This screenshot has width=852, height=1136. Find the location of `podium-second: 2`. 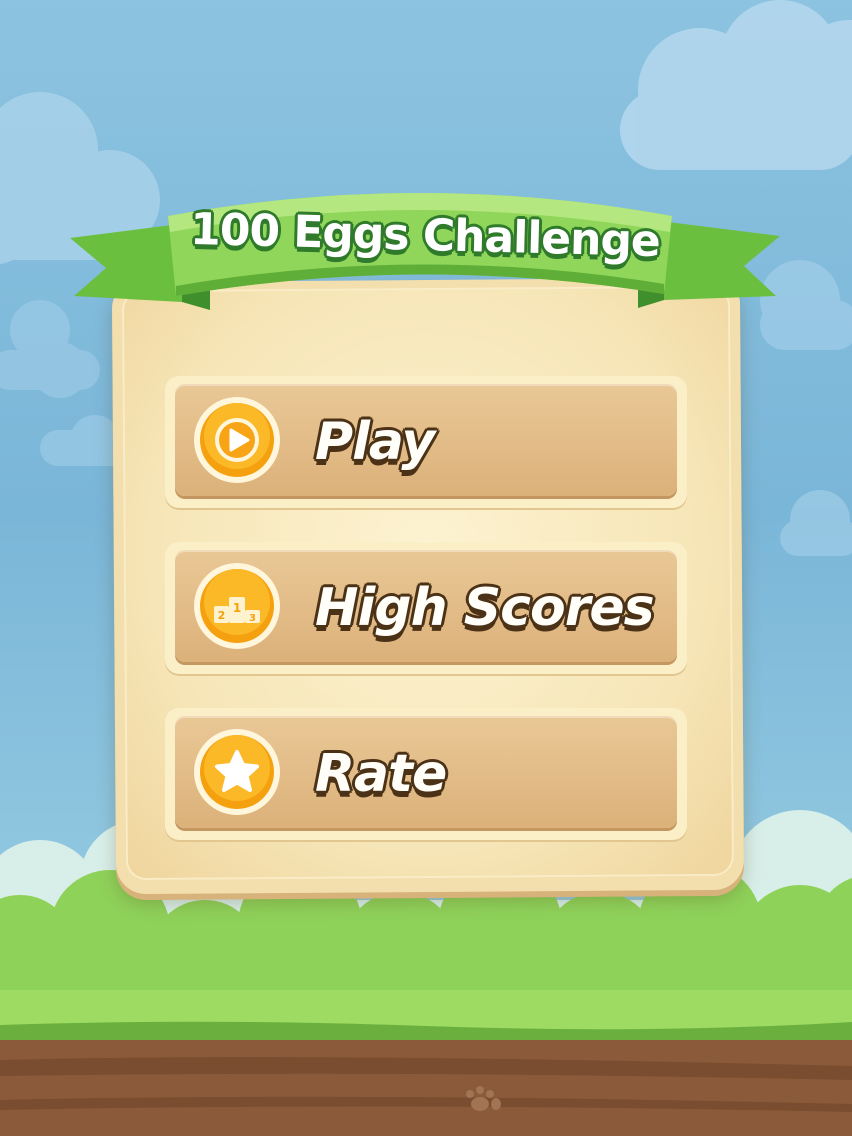

podium-second: 2 is located at coordinates (222, 615).